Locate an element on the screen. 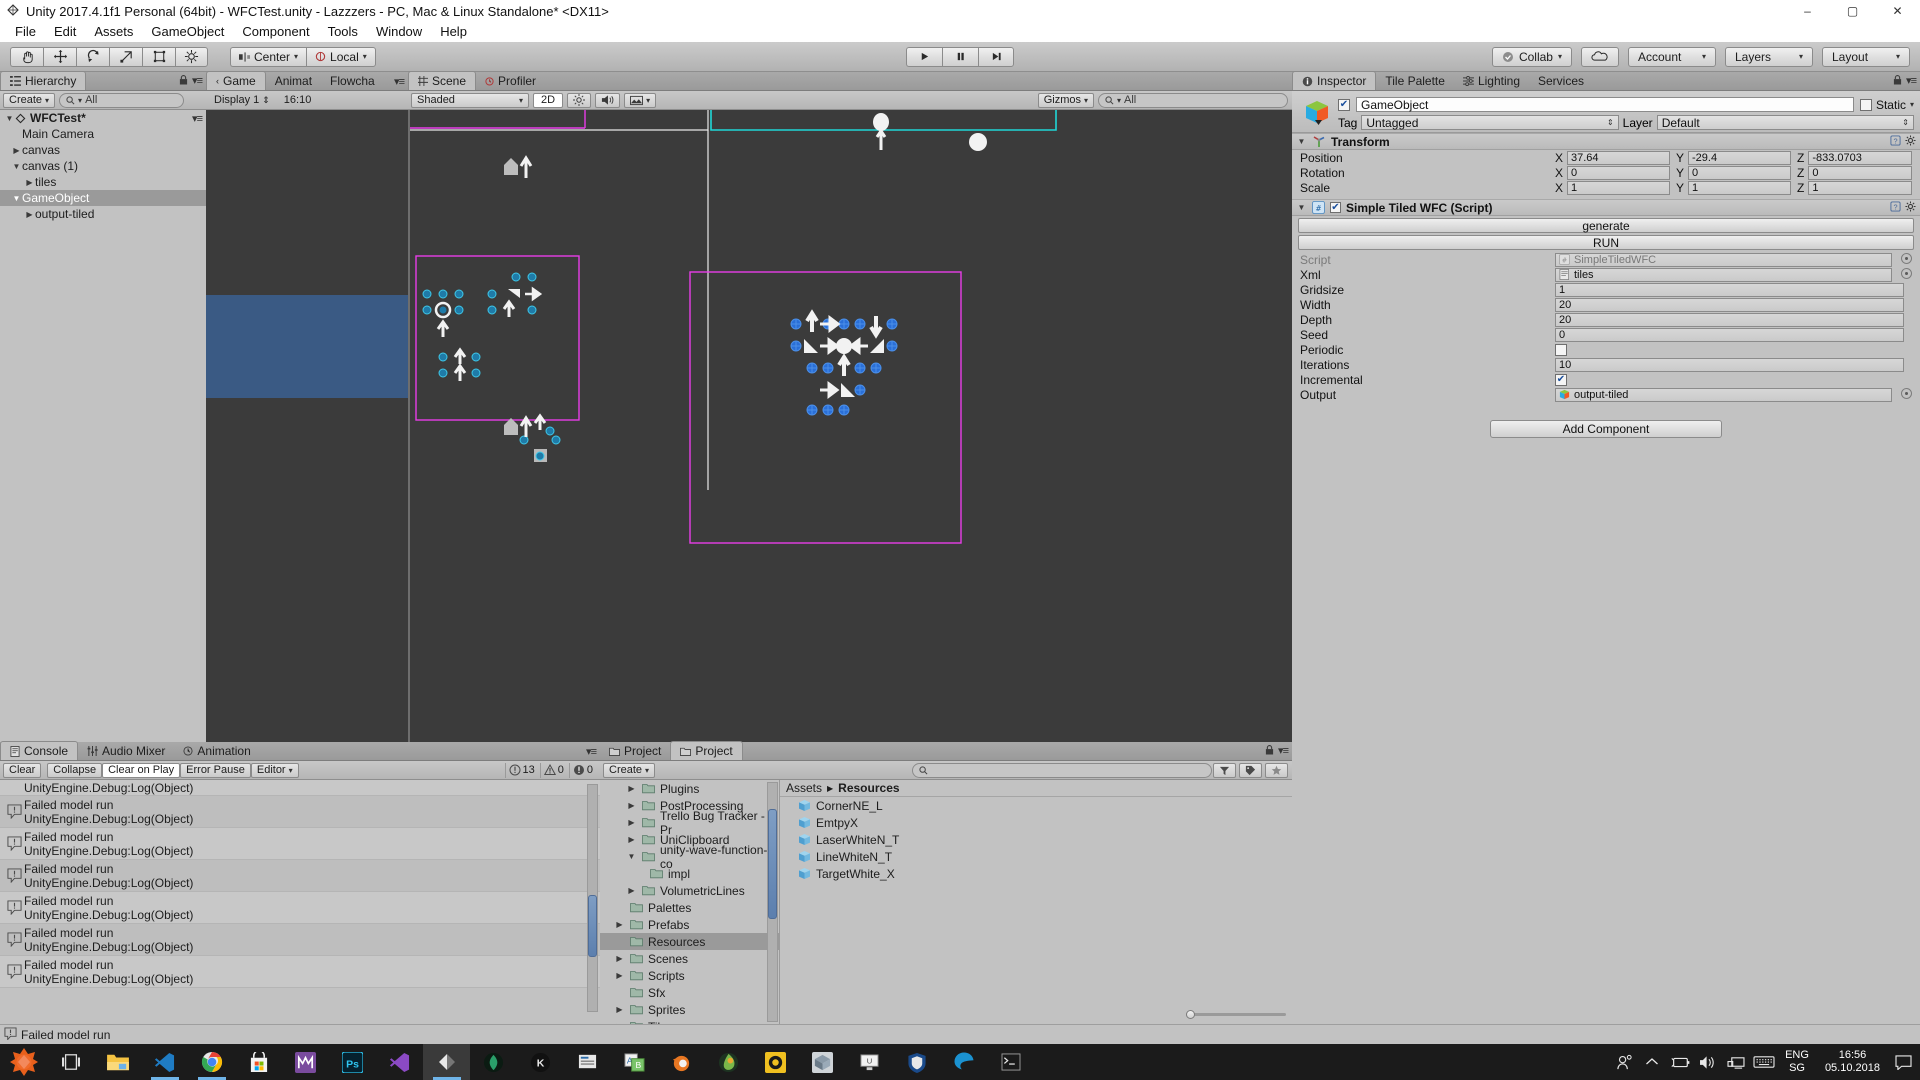 The width and height of the screenshot is (1920, 1080). monitor-app-icon: U is located at coordinates (869, 1062).